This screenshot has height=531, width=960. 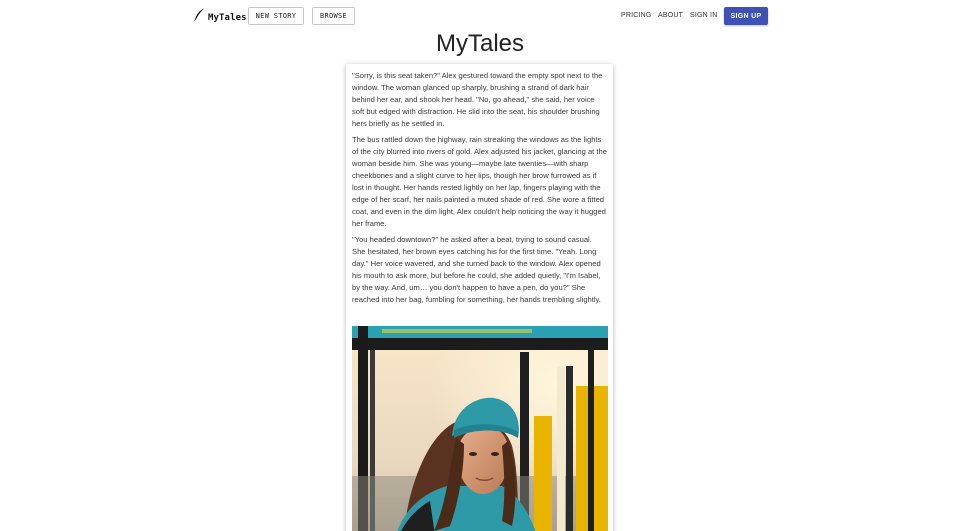 What do you see at coordinates (636, 15) in the screenshot?
I see `nav-pricing-link: PRICING` at bounding box center [636, 15].